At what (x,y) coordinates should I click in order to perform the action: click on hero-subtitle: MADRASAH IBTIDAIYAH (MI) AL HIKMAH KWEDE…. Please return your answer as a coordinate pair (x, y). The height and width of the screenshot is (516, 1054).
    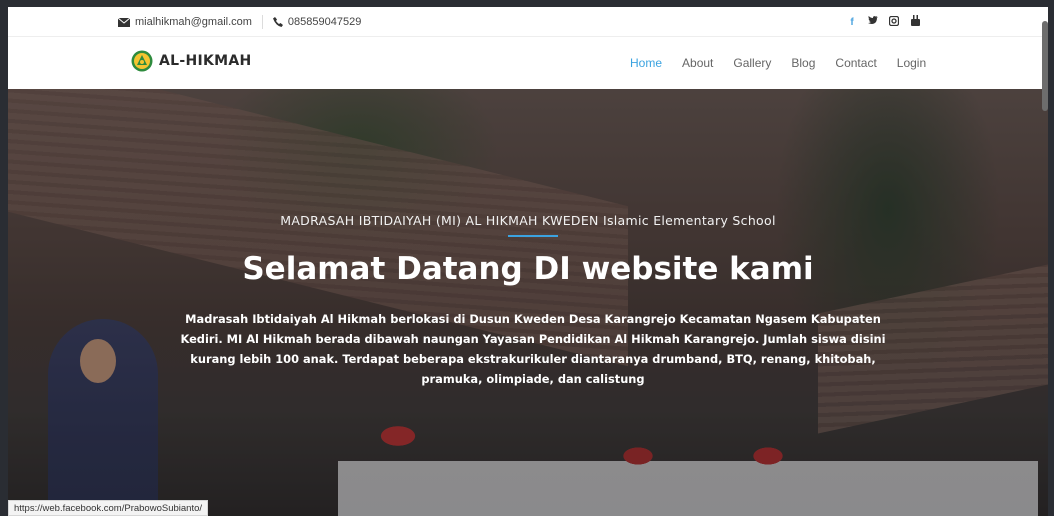
    Looking at the image, I should click on (528, 220).